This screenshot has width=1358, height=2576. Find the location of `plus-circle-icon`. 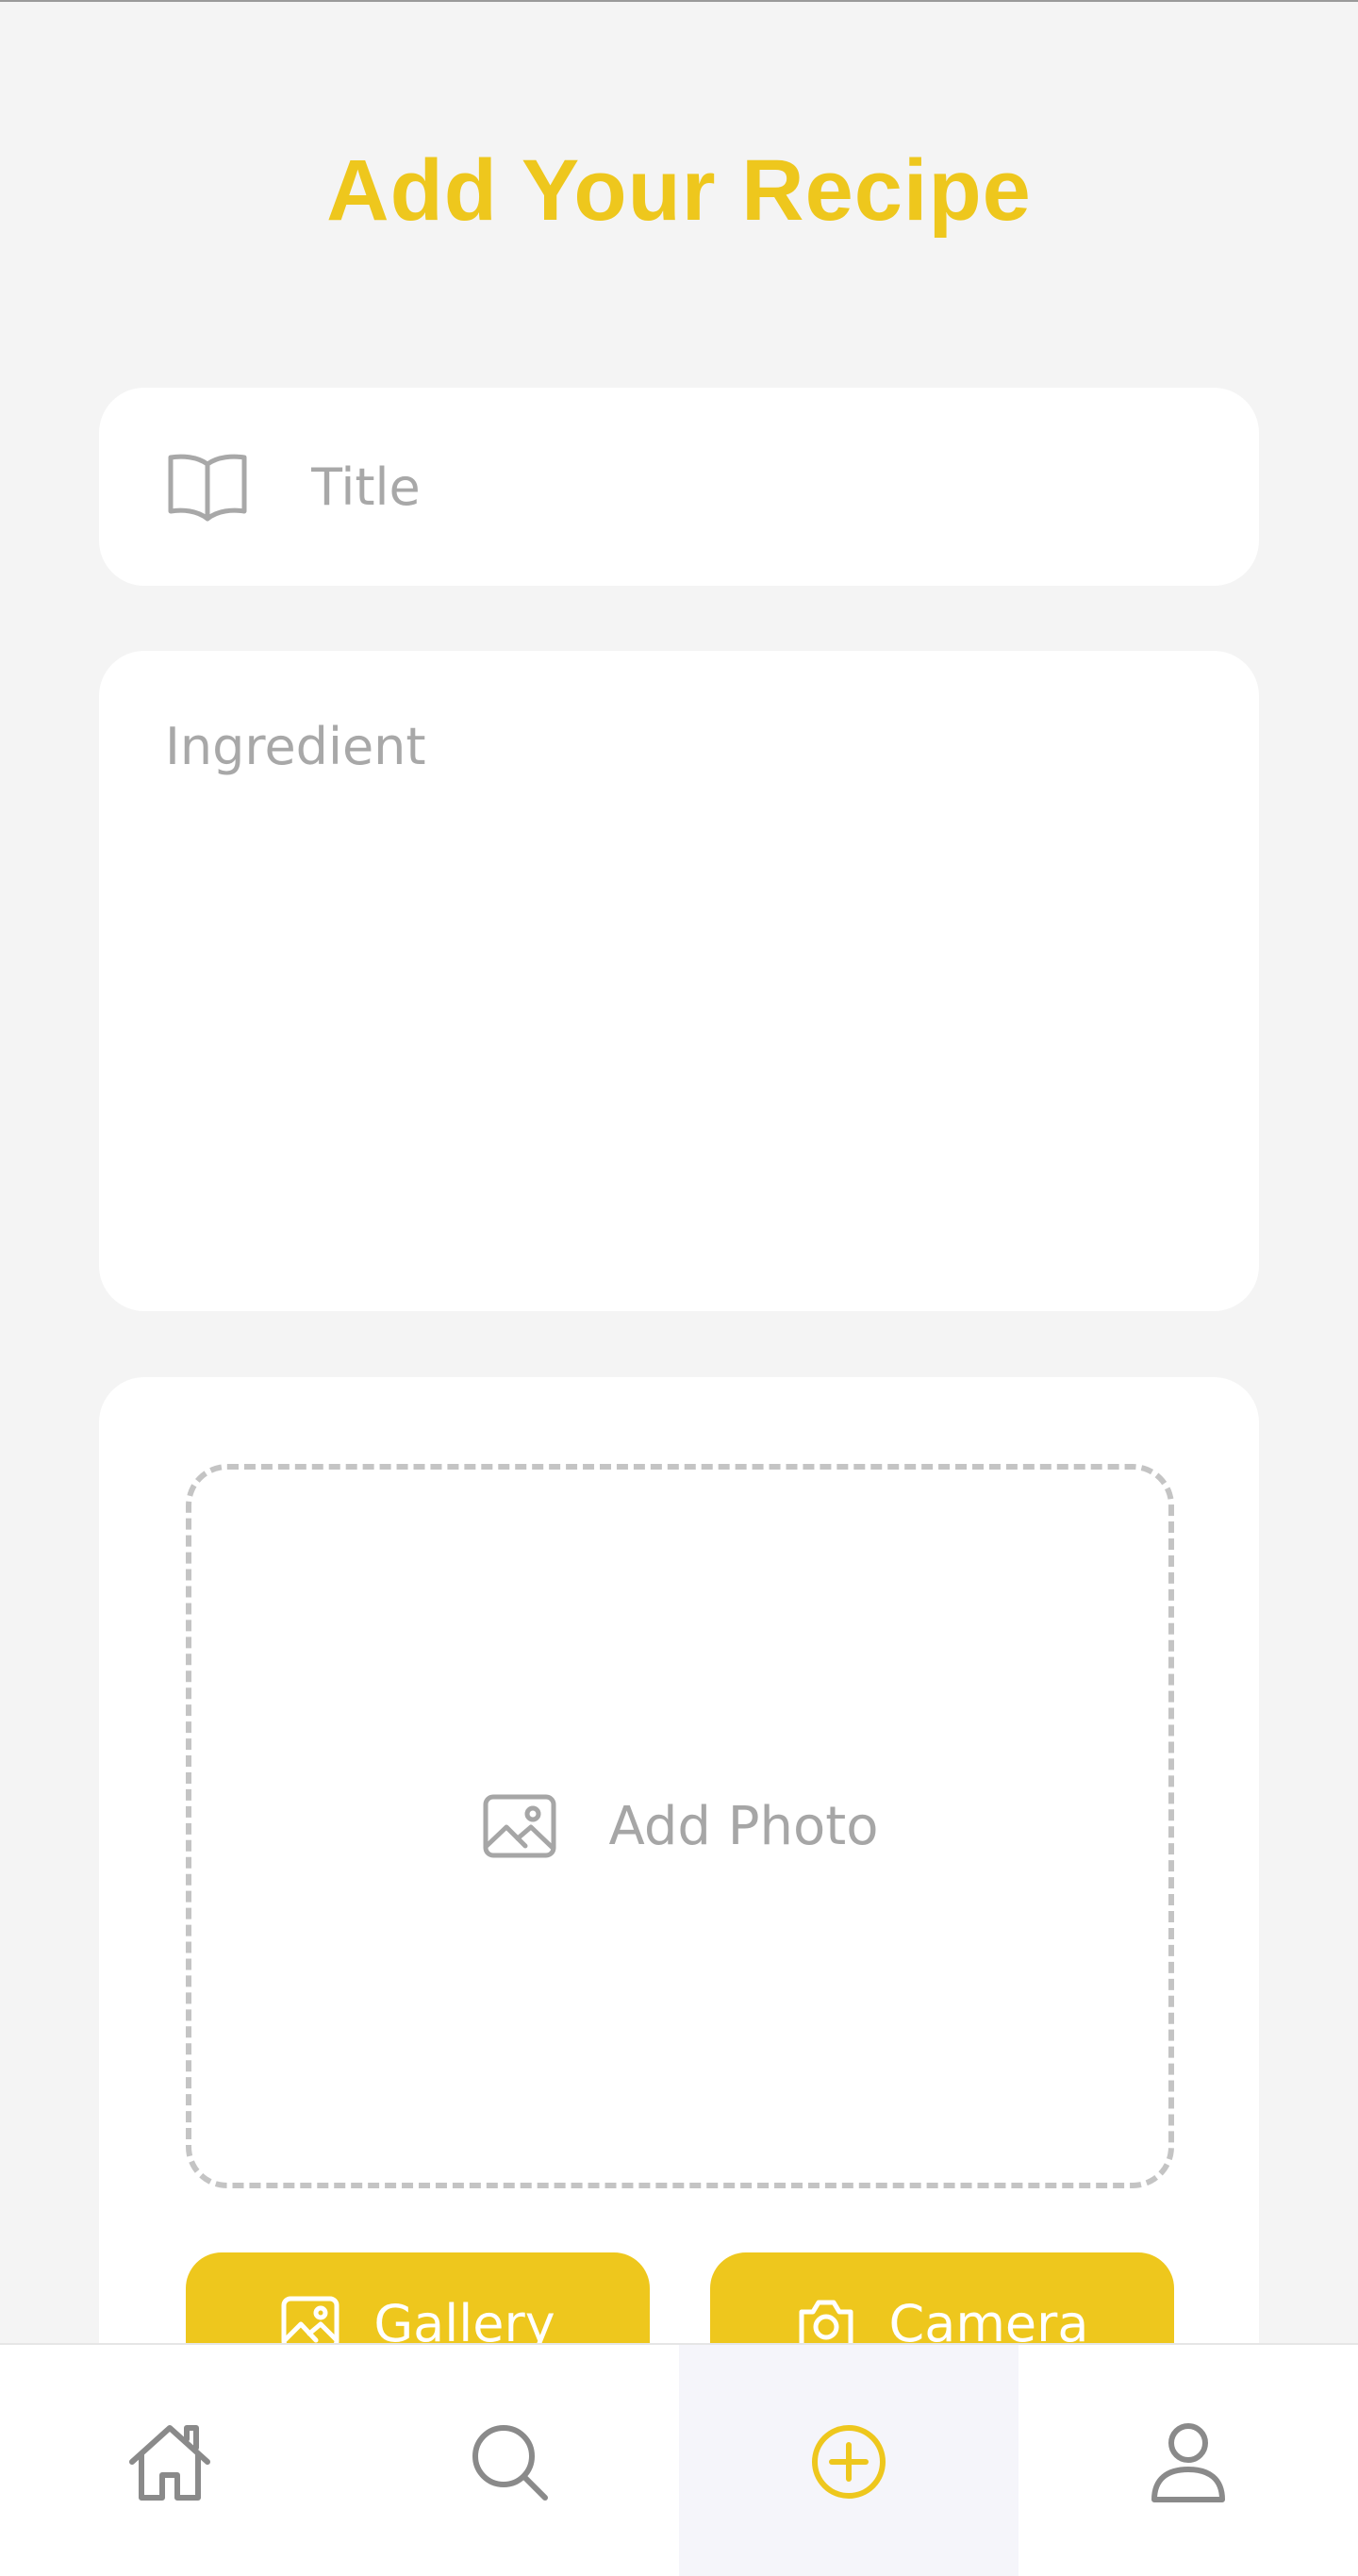

plus-circle-icon is located at coordinates (849, 2461).